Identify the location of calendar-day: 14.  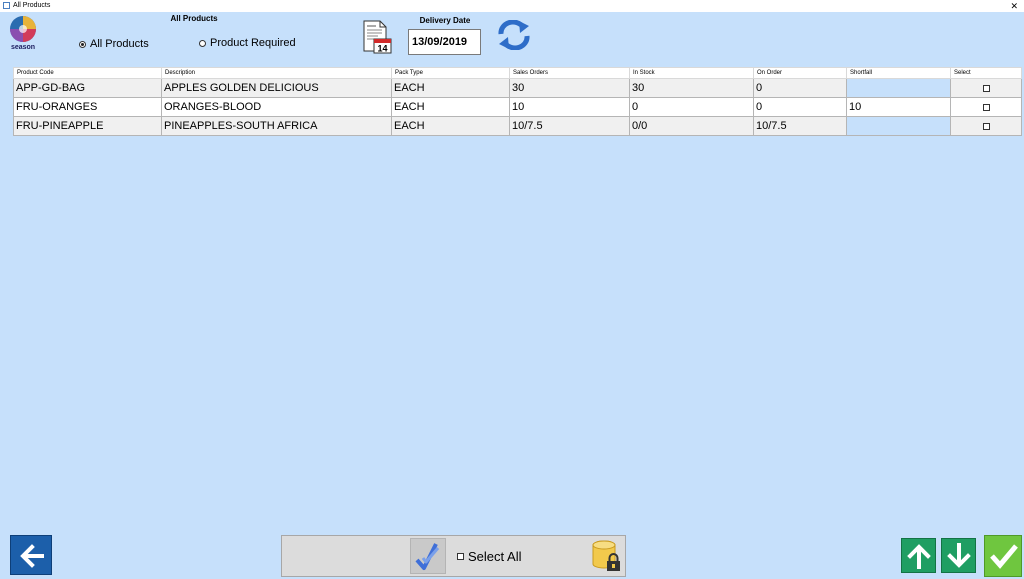
(382, 49).